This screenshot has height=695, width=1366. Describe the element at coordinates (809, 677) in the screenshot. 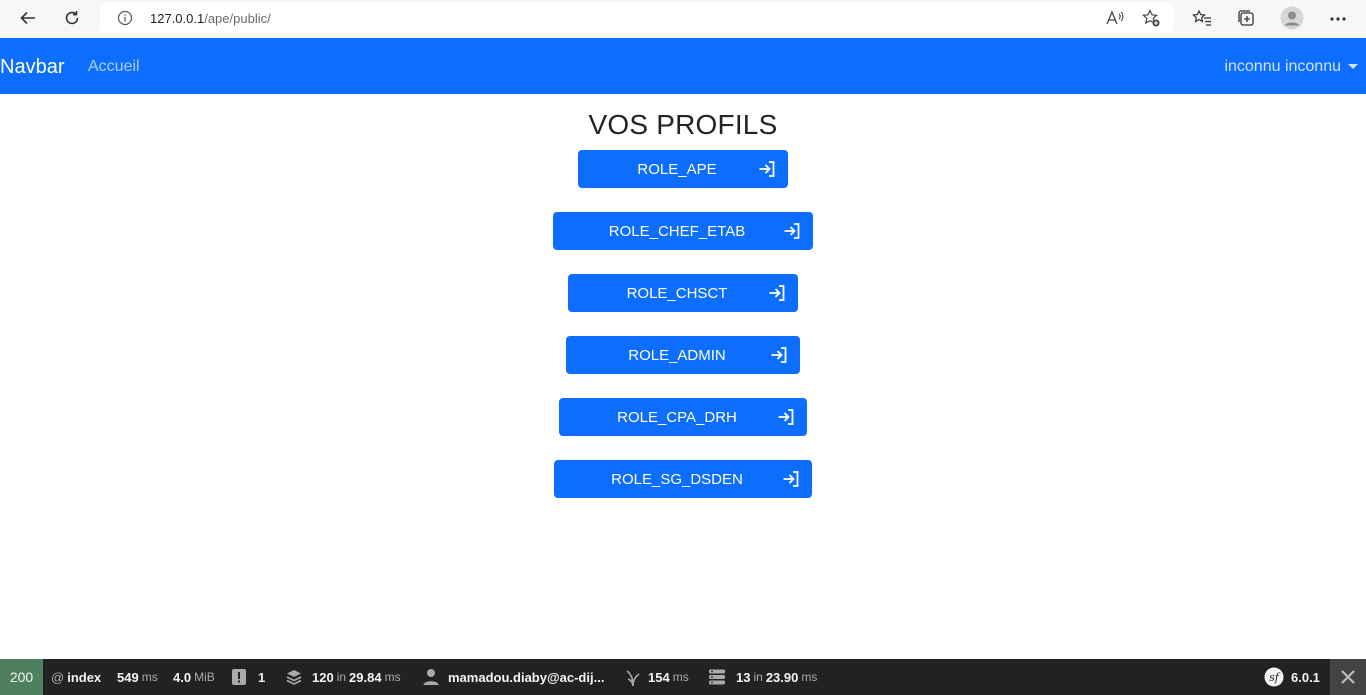

I see `db-unit: ms` at that location.